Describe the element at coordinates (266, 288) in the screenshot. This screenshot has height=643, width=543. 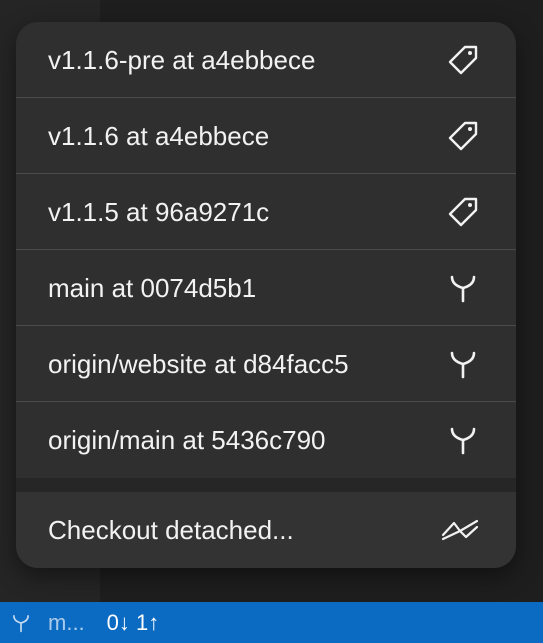
I see `menu-item-branch-main: main at 0074d5b1` at that location.